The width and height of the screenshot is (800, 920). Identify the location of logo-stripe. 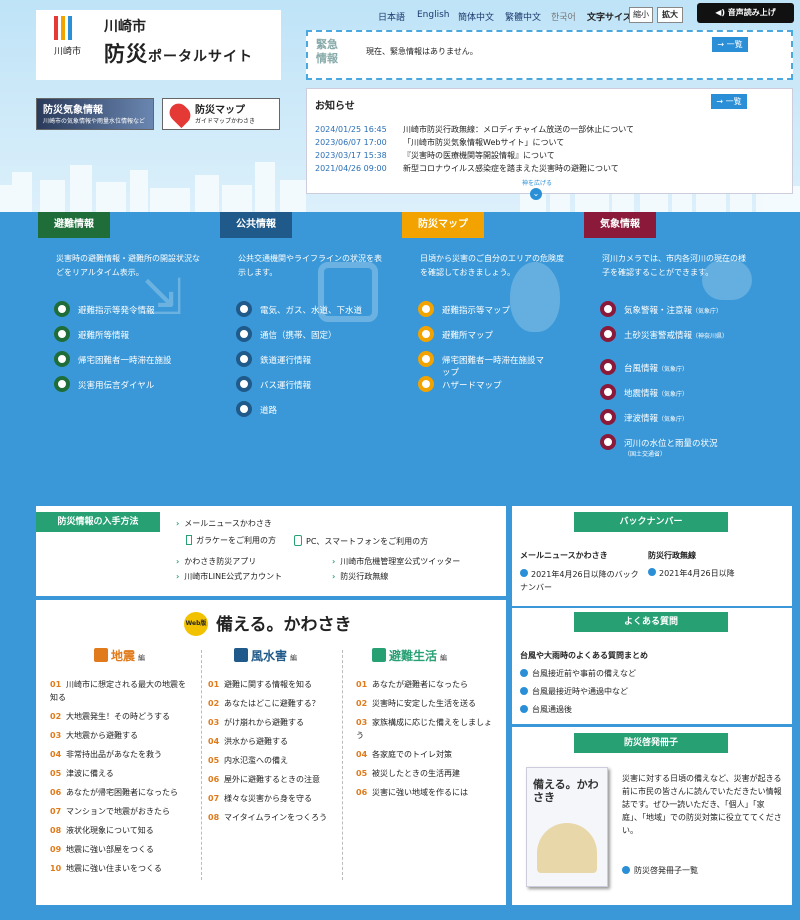
(56, 28).